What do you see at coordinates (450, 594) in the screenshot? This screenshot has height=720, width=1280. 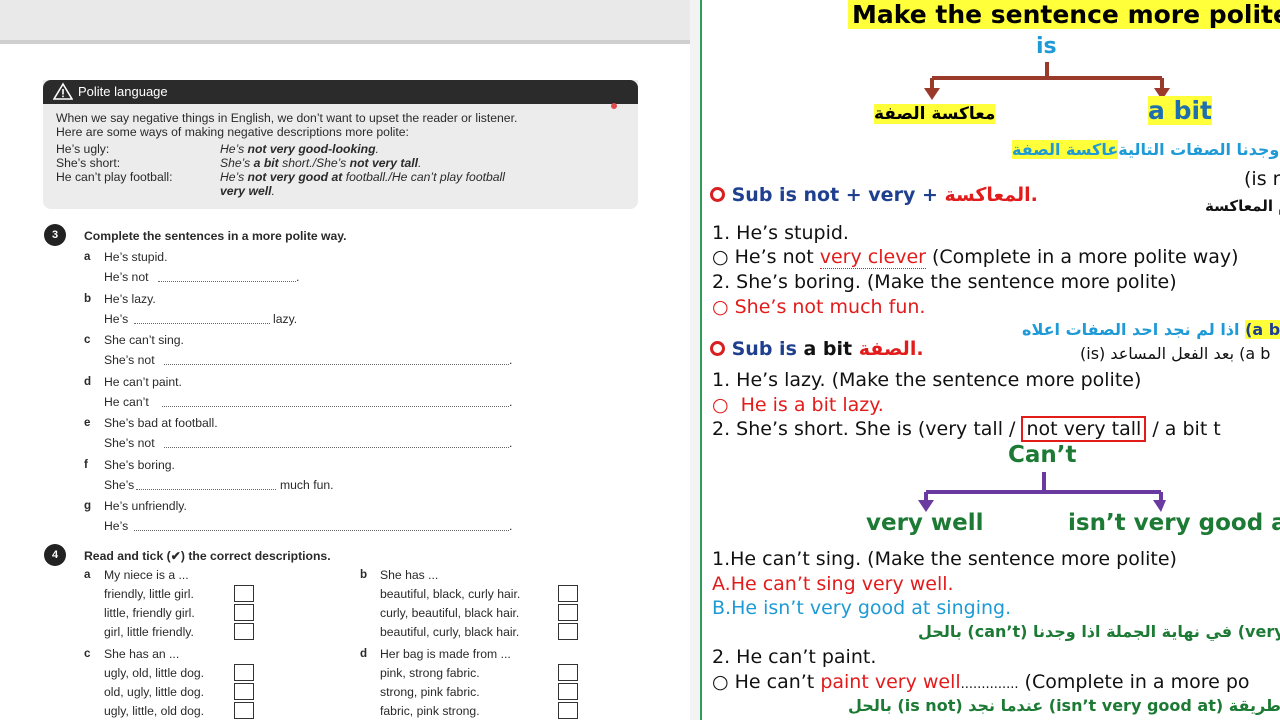 I see `option-label: beautiful, black, curly hair.` at bounding box center [450, 594].